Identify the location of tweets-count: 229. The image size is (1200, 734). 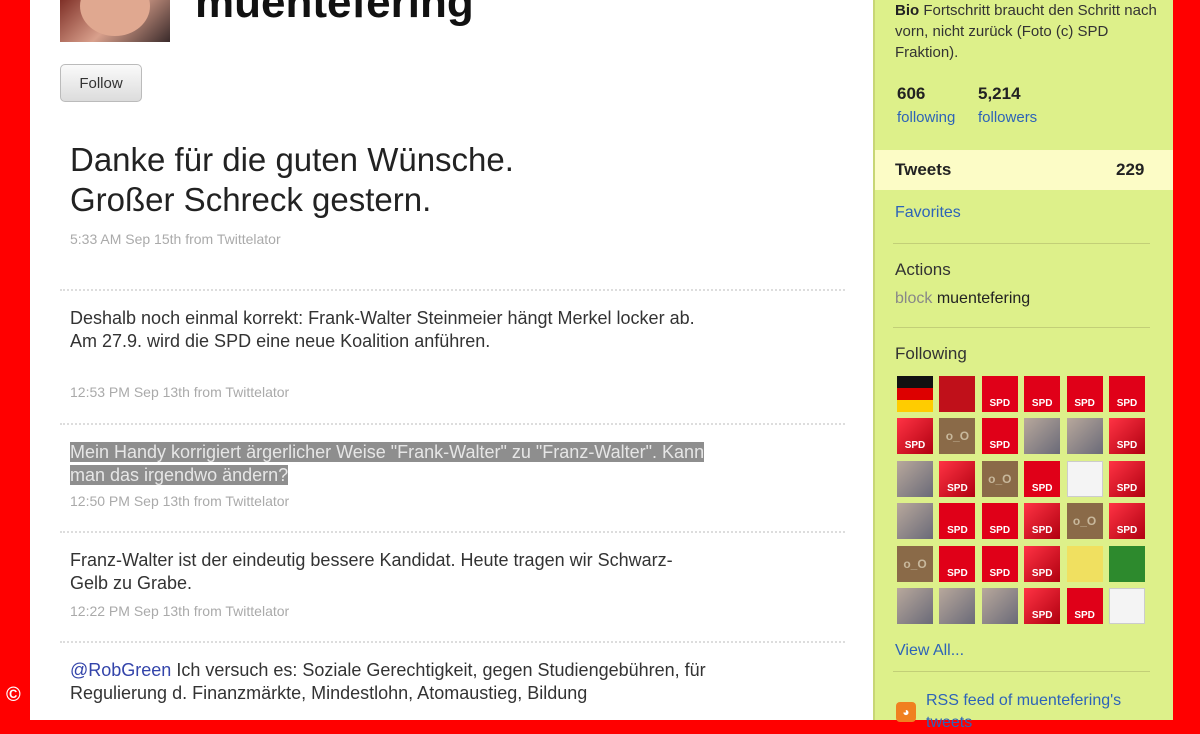
(1130, 169).